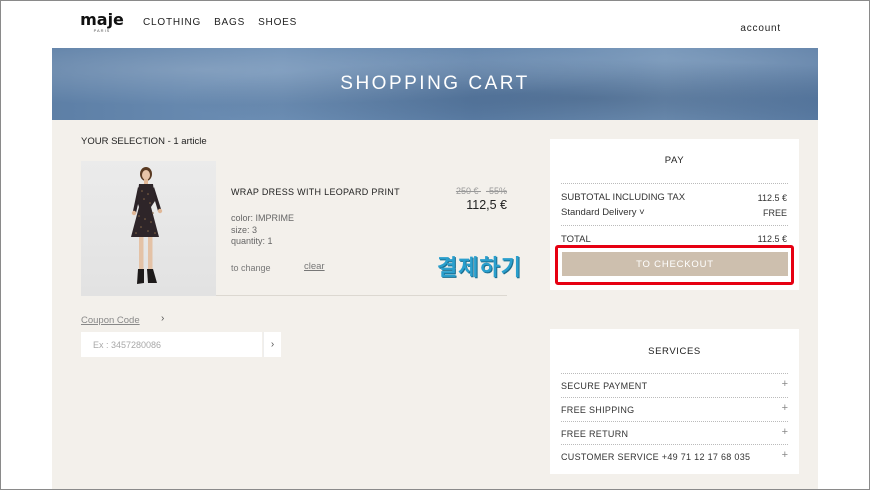 This screenshot has height=490, width=870. What do you see at coordinates (162, 318) in the screenshot?
I see `chevron-right-icon: ›` at bounding box center [162, 318].